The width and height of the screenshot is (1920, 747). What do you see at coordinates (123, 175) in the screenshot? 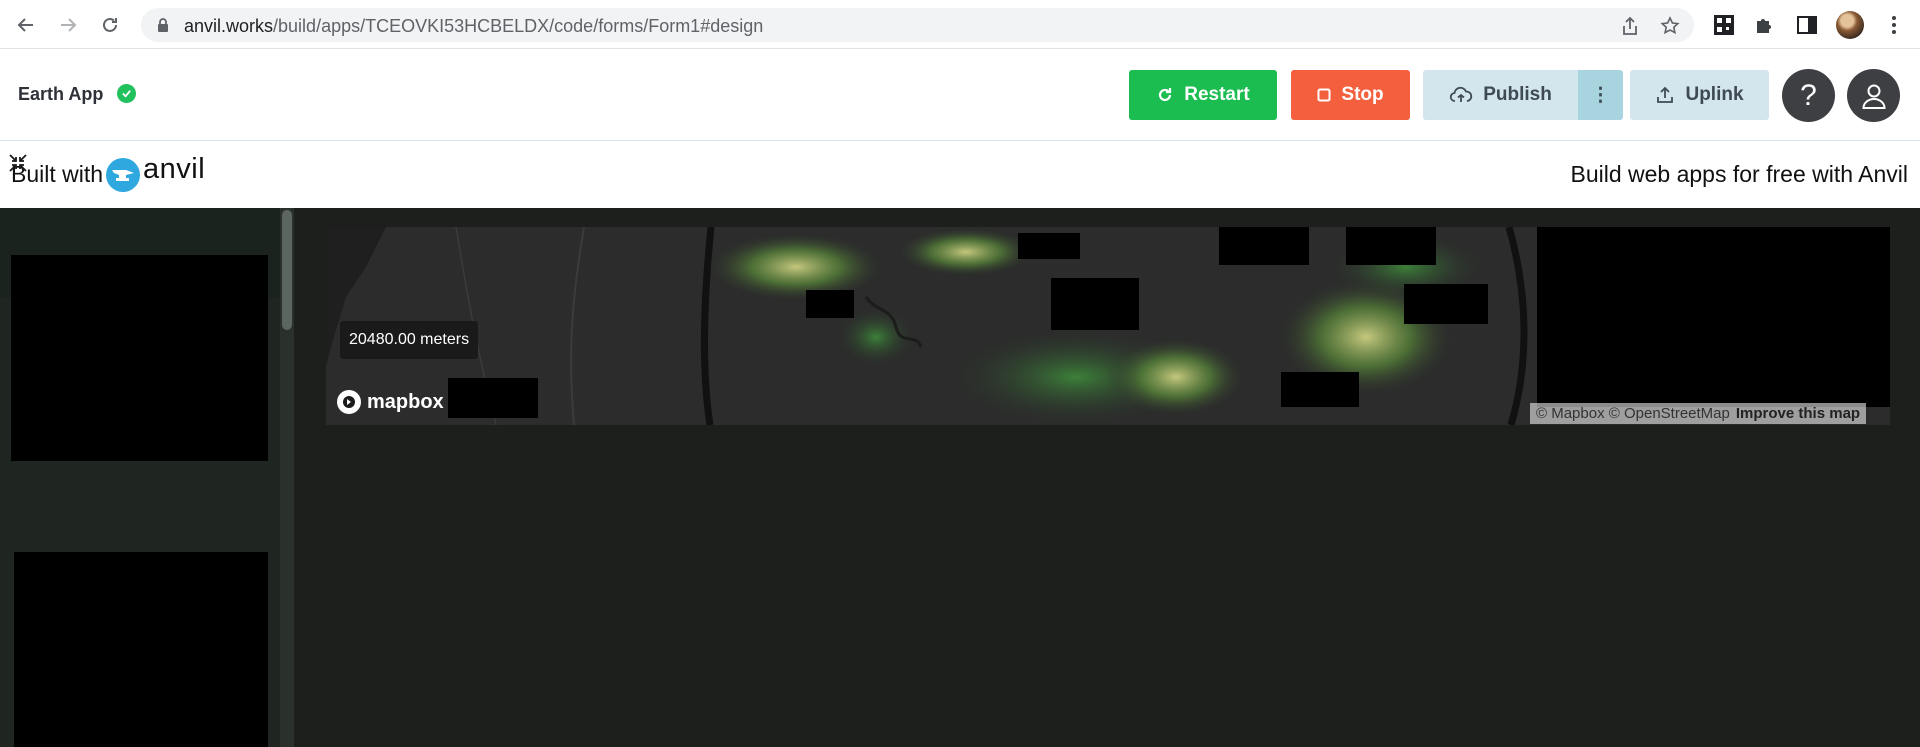
I see `anvil-logo-icon` at bounding box center [123, 175].